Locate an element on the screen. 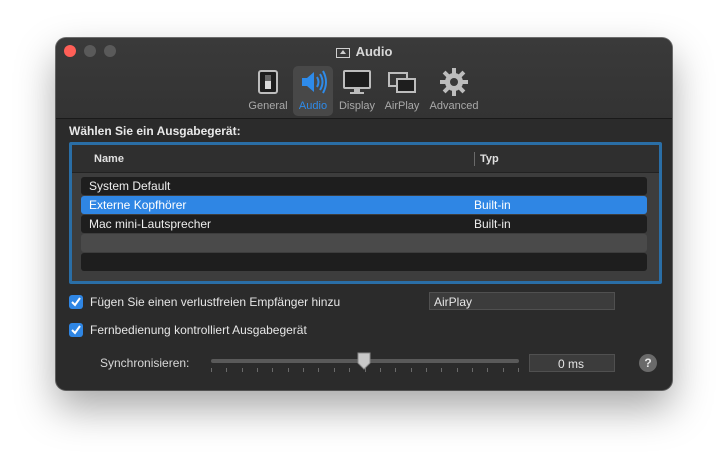  tab-display: Display is located at coordinates (357, 91).